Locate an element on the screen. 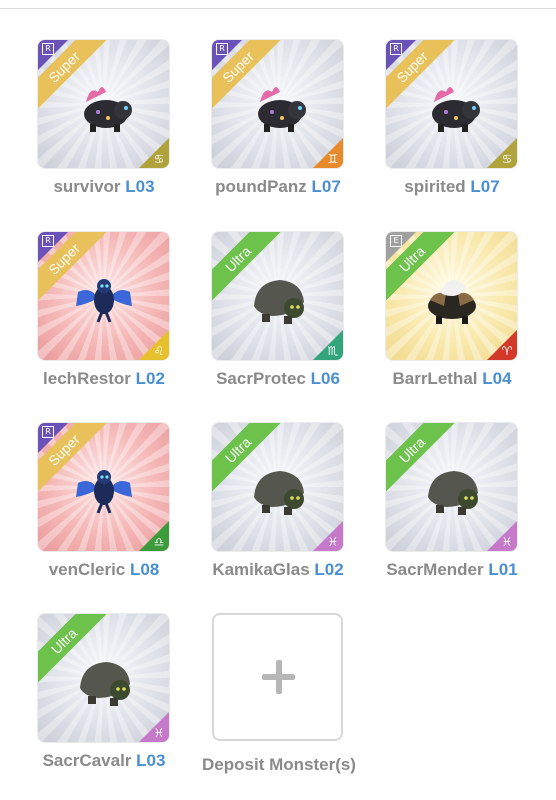  monster-name: BarrLethal is located at coordinates (435, 378).